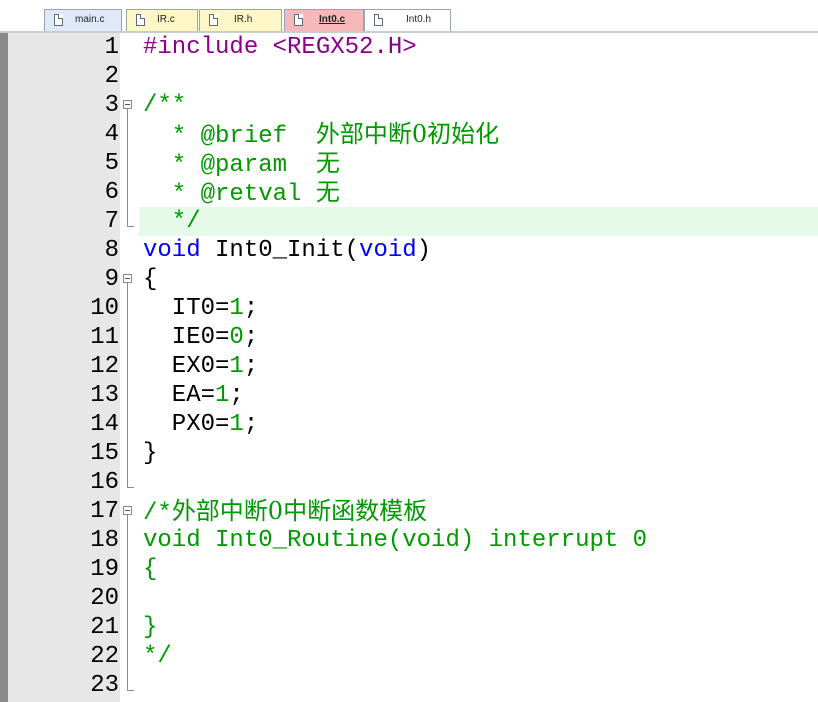  Describe the element at coordinates (240, 20) in the screenshot. I see `tab-ir-h: IR.h` at that location.